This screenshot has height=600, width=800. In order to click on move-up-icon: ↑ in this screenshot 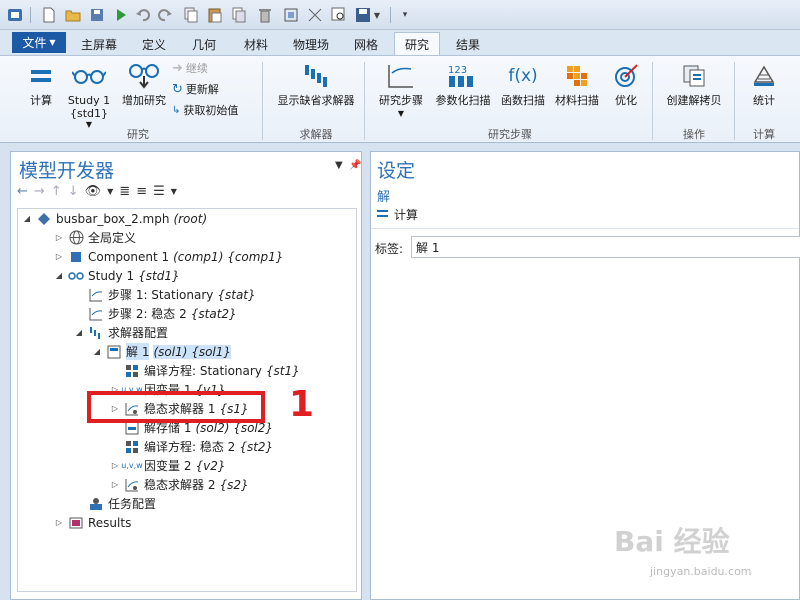, I will do `click(56, 191)`.